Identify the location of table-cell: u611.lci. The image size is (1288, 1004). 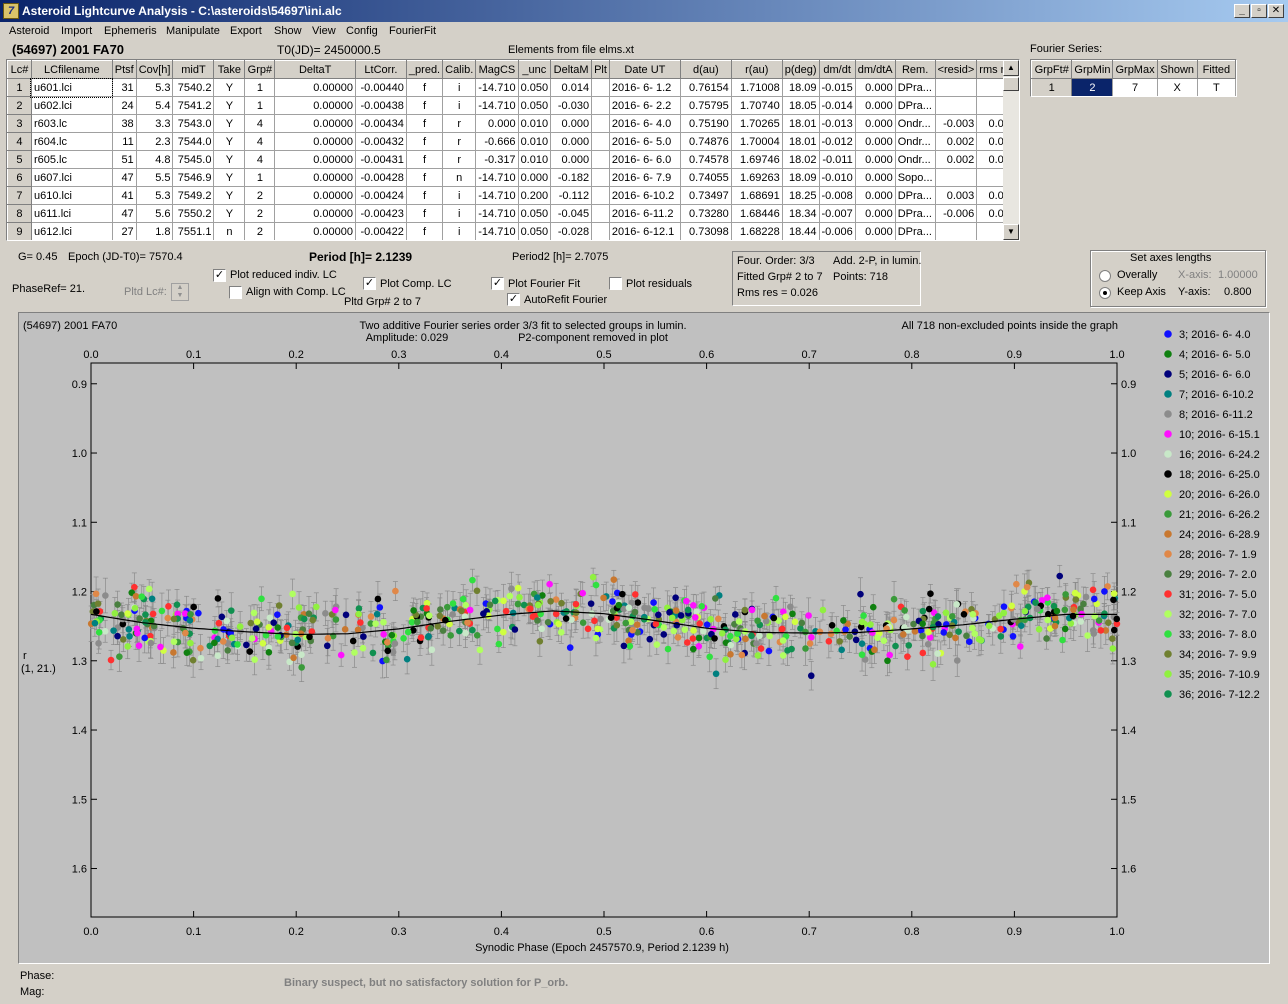
(71, 213).